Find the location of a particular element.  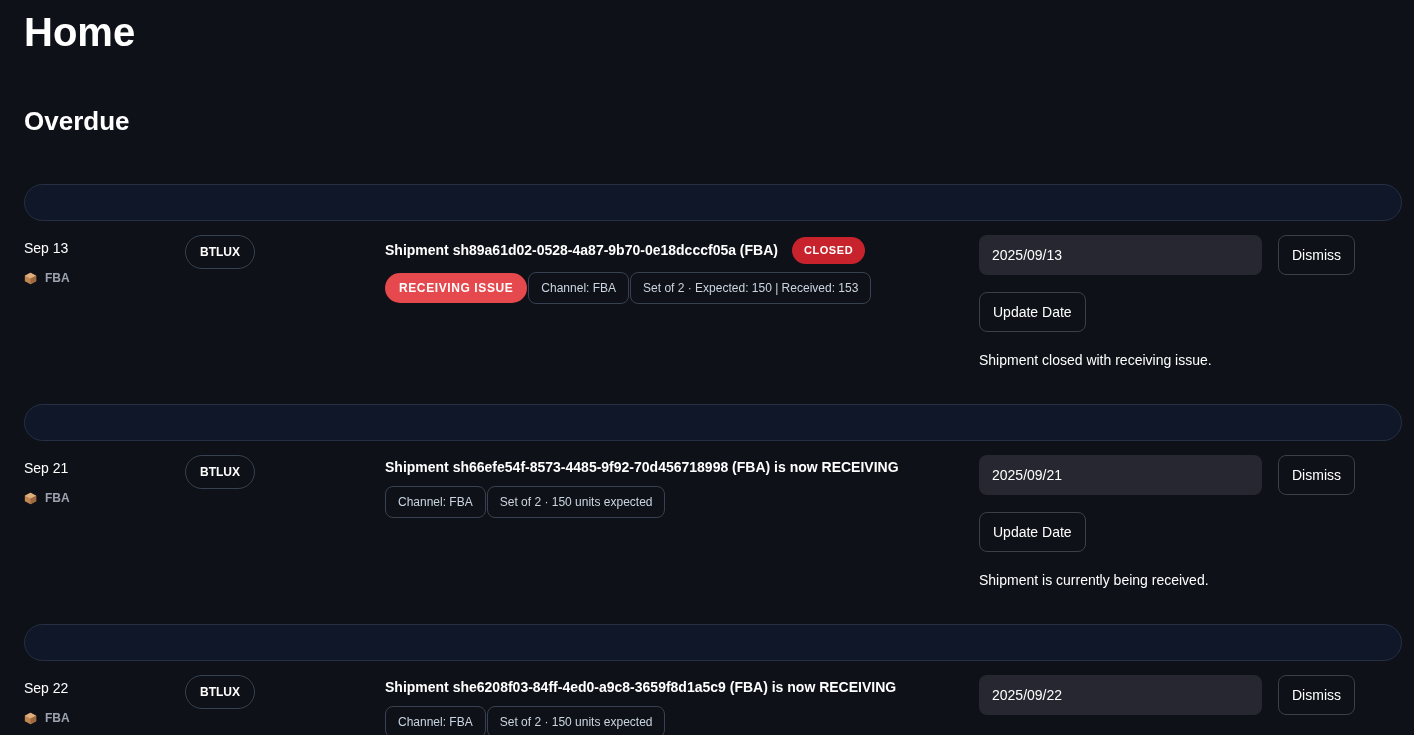

page-title: Home is located at coordinates (80, 32).